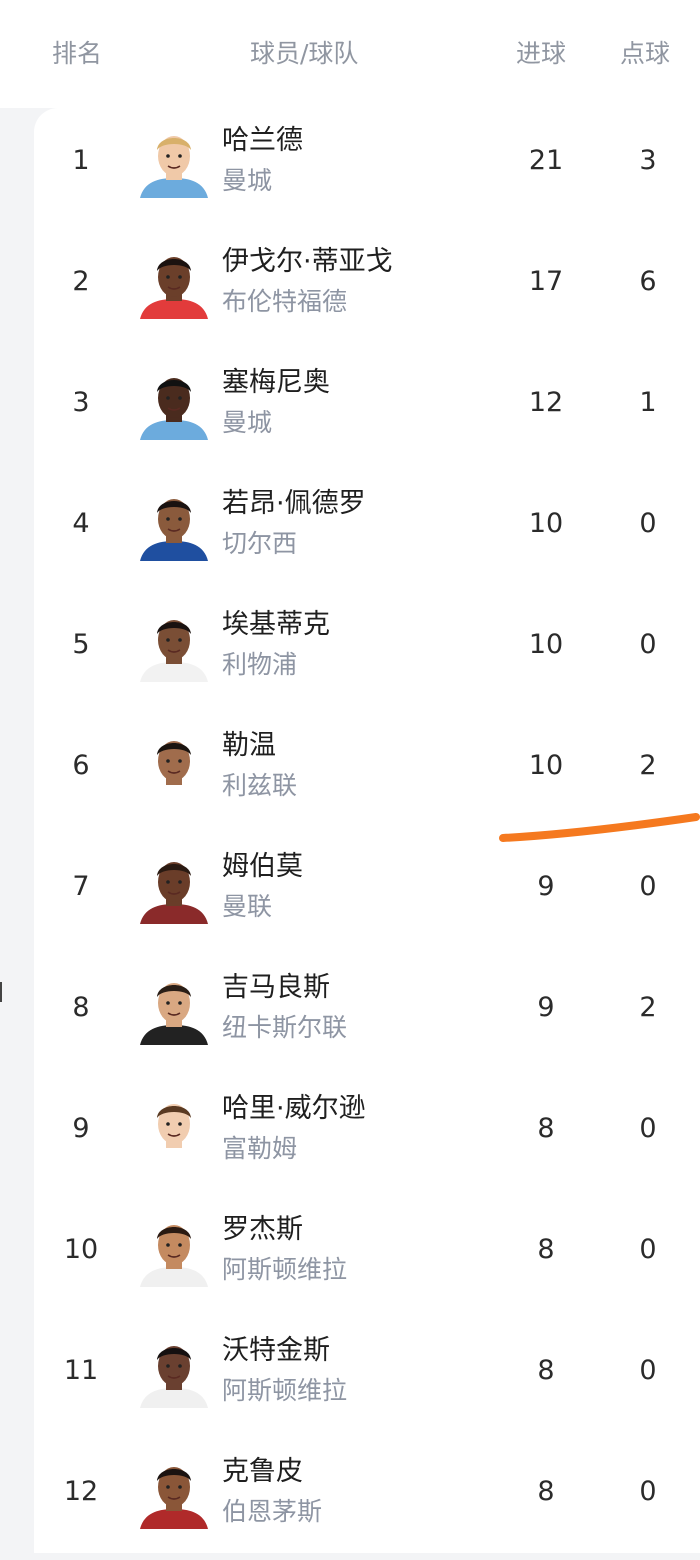 The image size is (700, 1560). I want to click on player-name: 克鲁皮, so click(262, 1472).